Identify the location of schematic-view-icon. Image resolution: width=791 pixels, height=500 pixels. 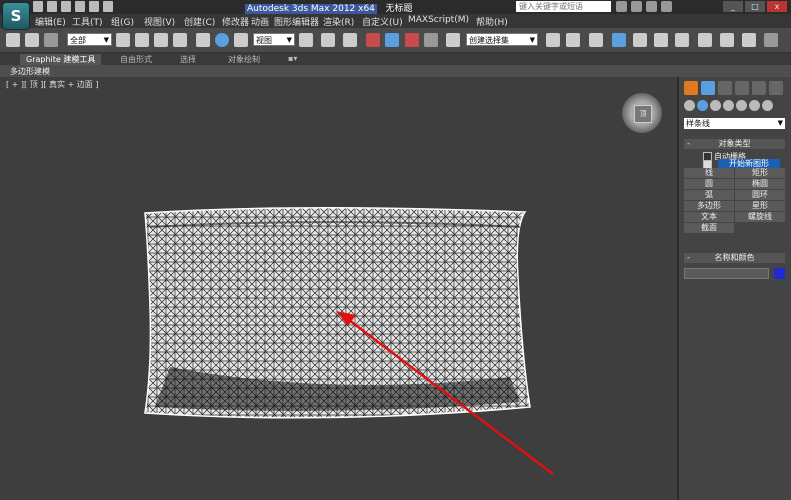
(661, 40).